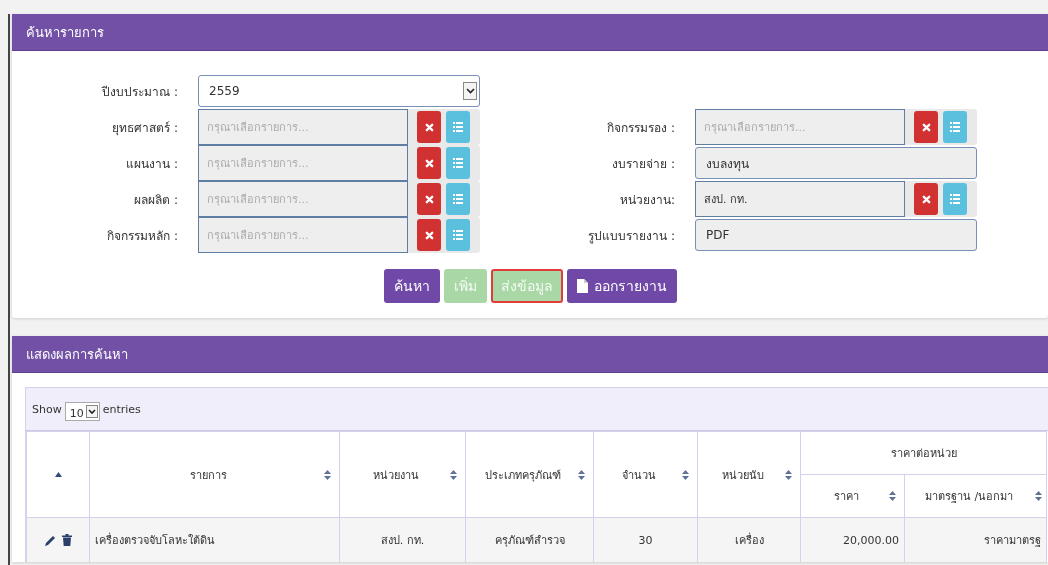 The width and height of the screenshot is (1048, 565). What do you see at coordinates (47, 409) in the screenshot?
I see `show-label: Show` at bounding box center [47, 409].